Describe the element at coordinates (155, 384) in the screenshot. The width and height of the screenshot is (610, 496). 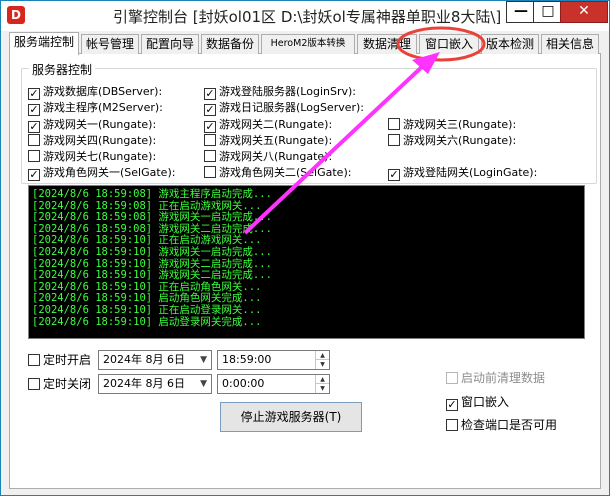
I see `stop-date-picker: 2024年 8月 6日 ▼` at that location.